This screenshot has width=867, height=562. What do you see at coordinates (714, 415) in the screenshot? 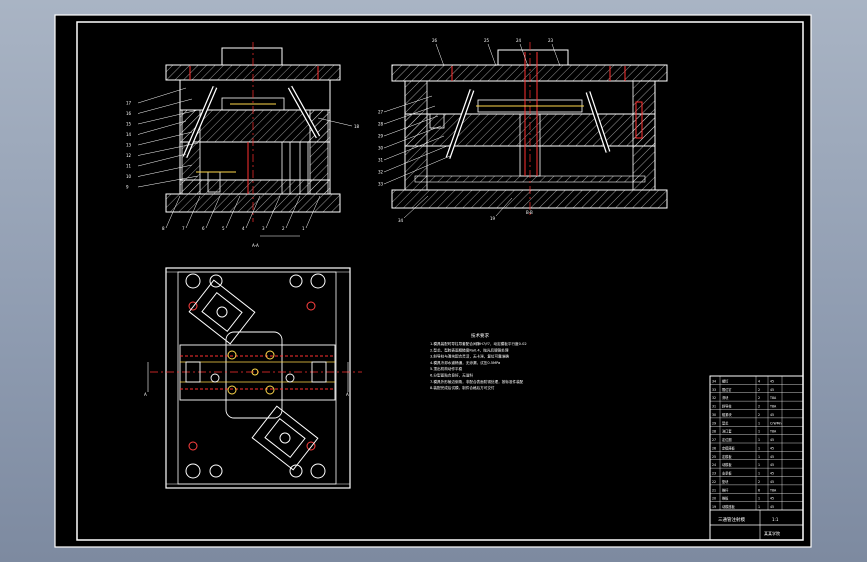
I see `title-block-cell: 30` at bounding box center [714, 415].